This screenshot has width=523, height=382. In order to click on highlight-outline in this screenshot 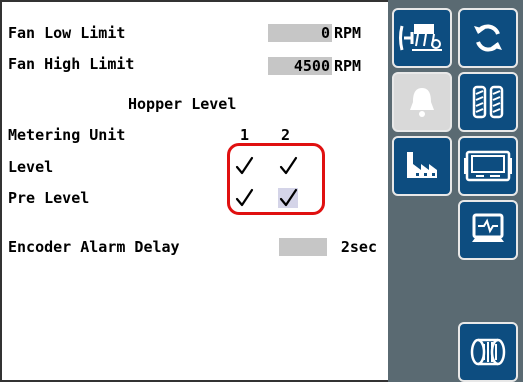, I will do `click(276, 179)`.